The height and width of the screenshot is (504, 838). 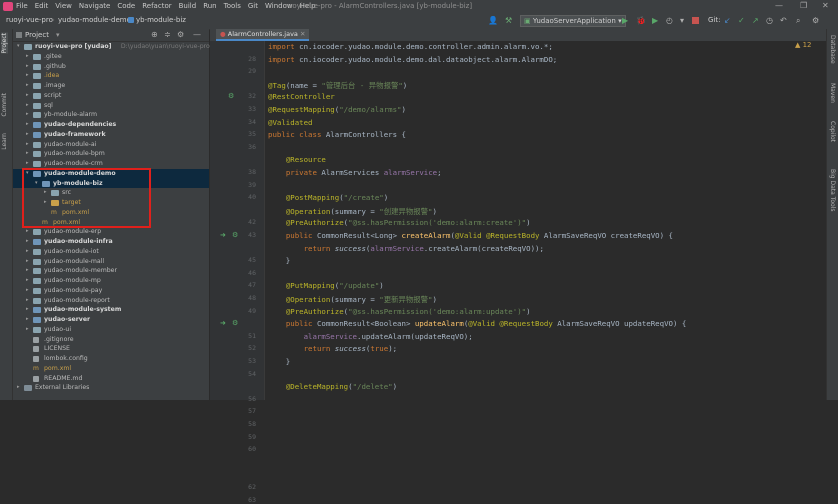 I want to click on breadcrumb-module: yudao-module-demo, so click(x=94, y=20).